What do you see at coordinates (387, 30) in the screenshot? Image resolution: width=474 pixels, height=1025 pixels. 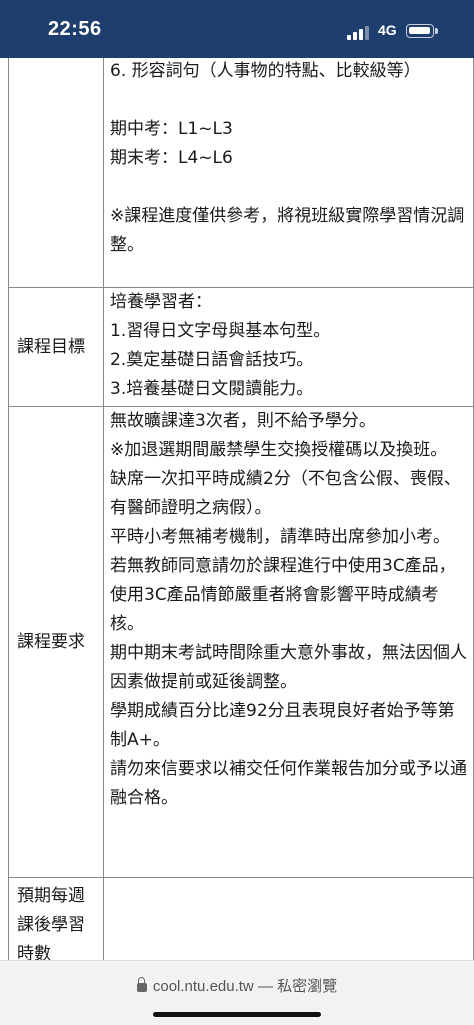 I see `network-type: 4G` at bounding box center [387, 30].